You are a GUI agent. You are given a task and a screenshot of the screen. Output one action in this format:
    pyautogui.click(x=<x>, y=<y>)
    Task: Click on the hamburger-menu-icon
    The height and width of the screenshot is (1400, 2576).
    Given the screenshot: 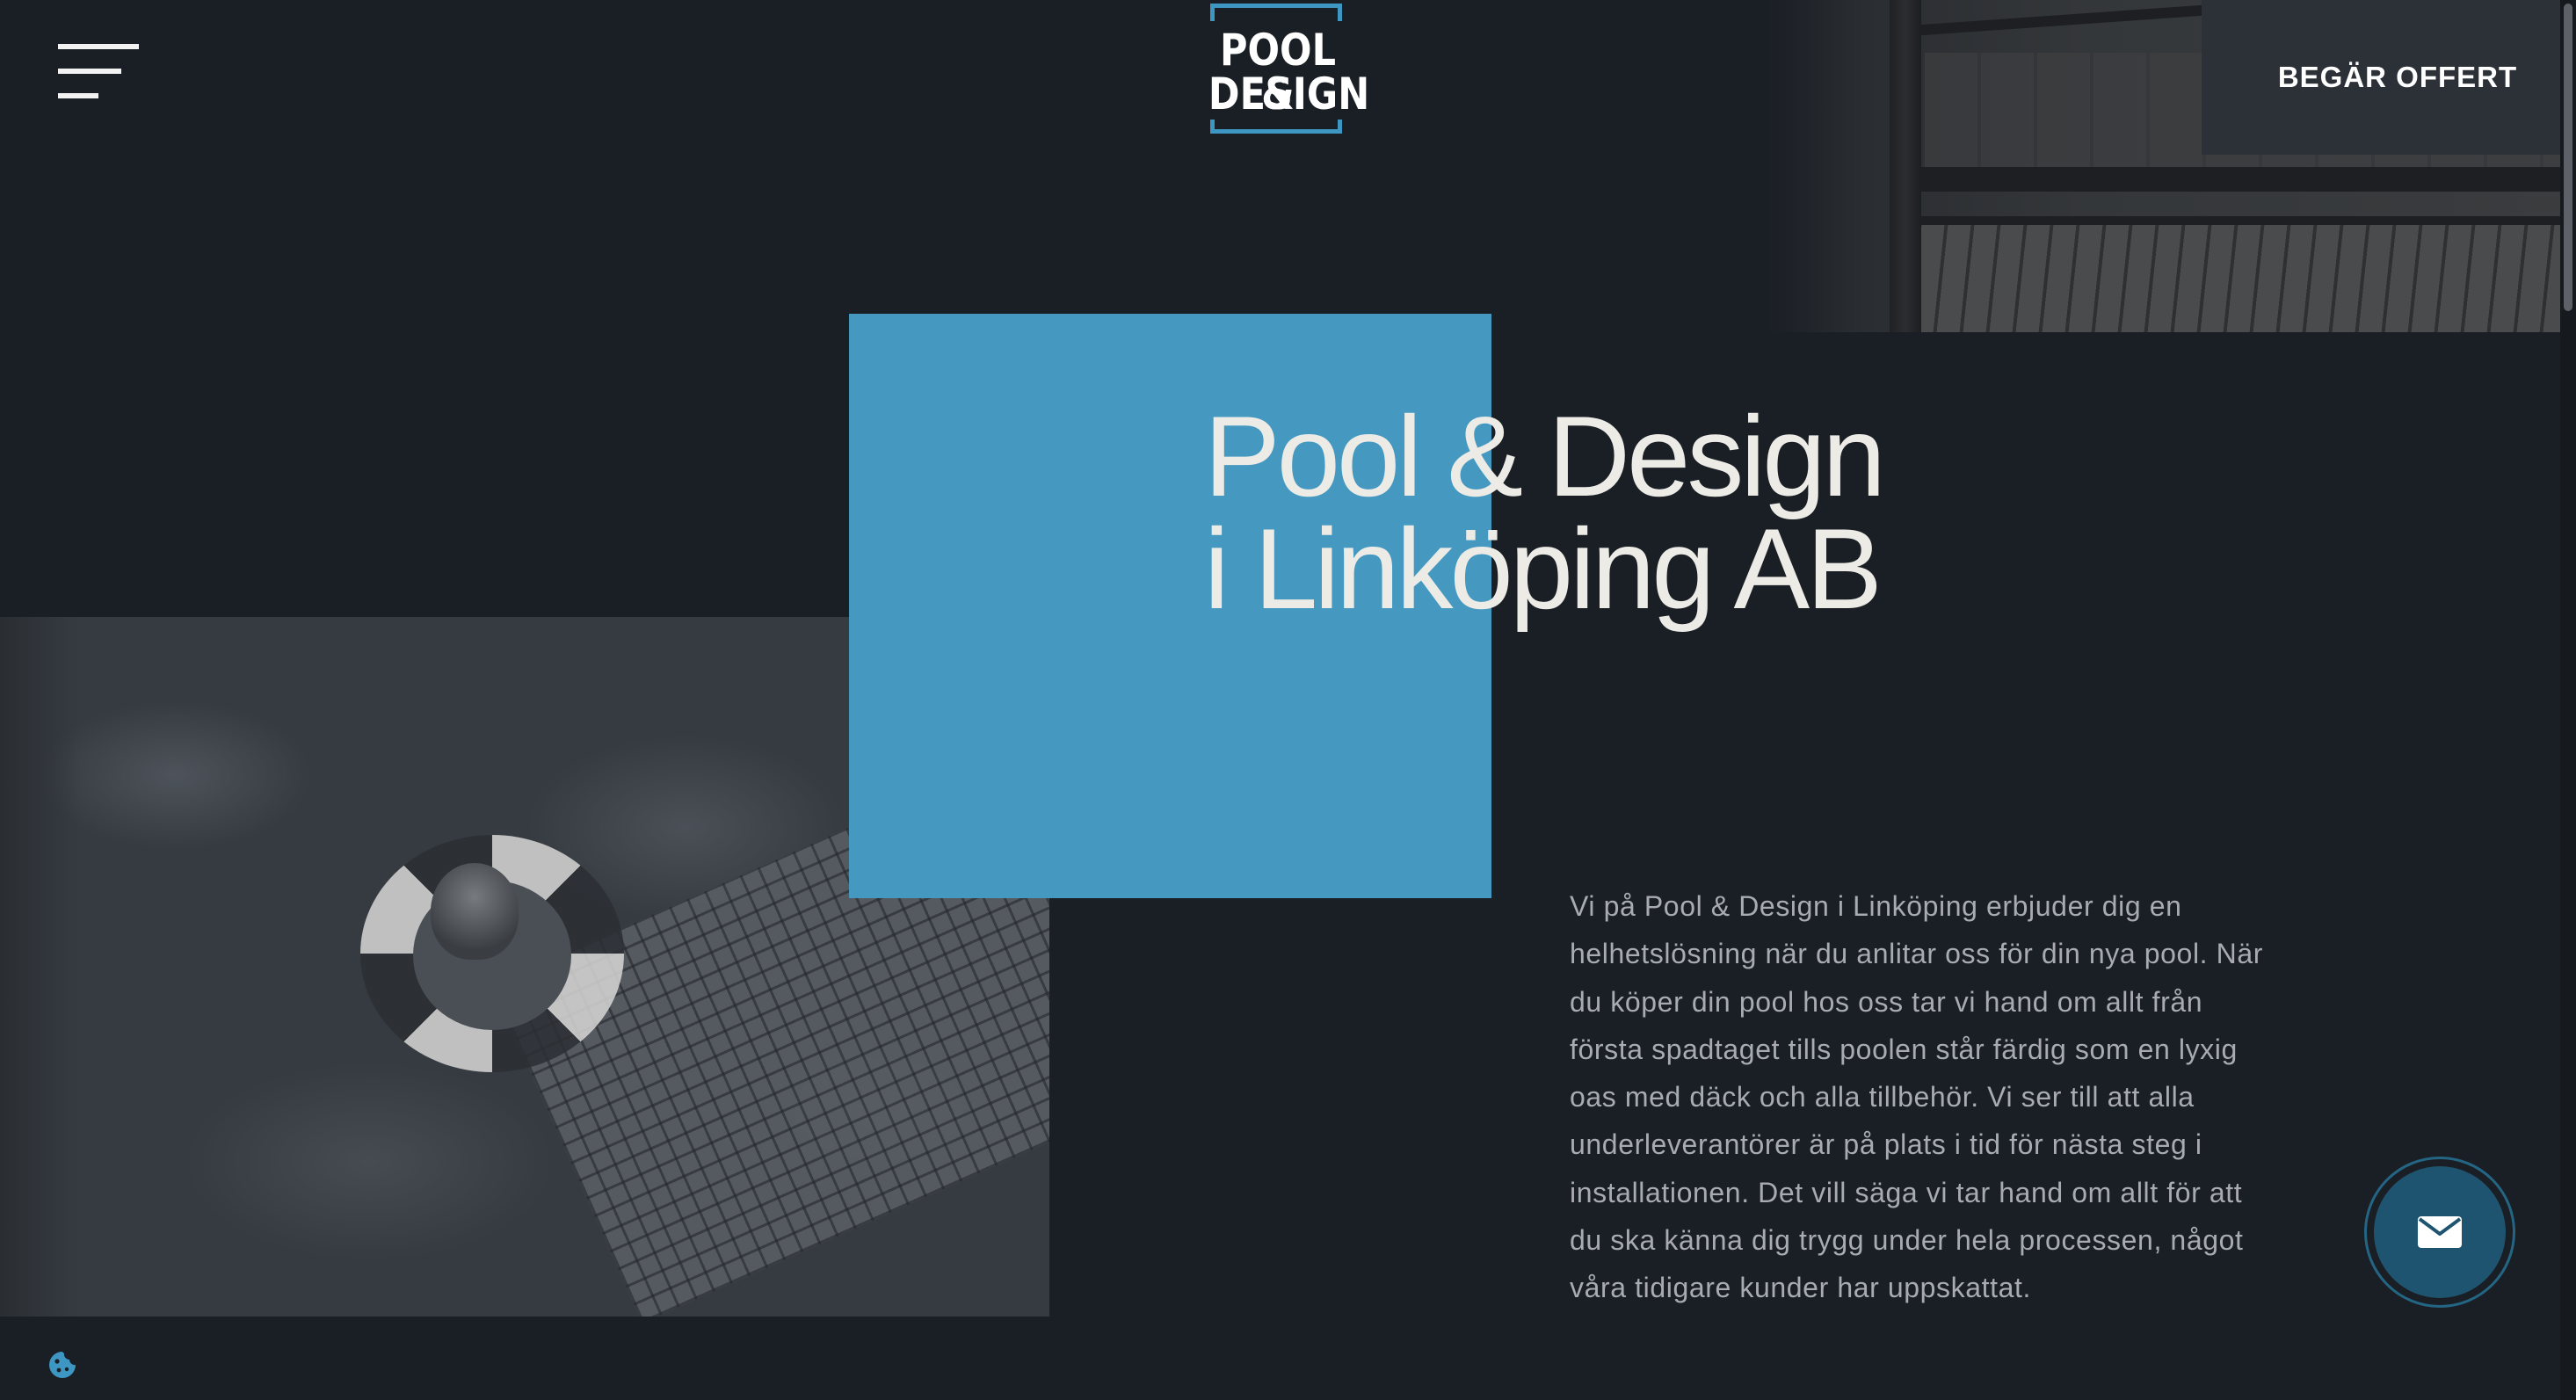 What is the action you would take?
    pyautogui.click(x=98, y=72)
    